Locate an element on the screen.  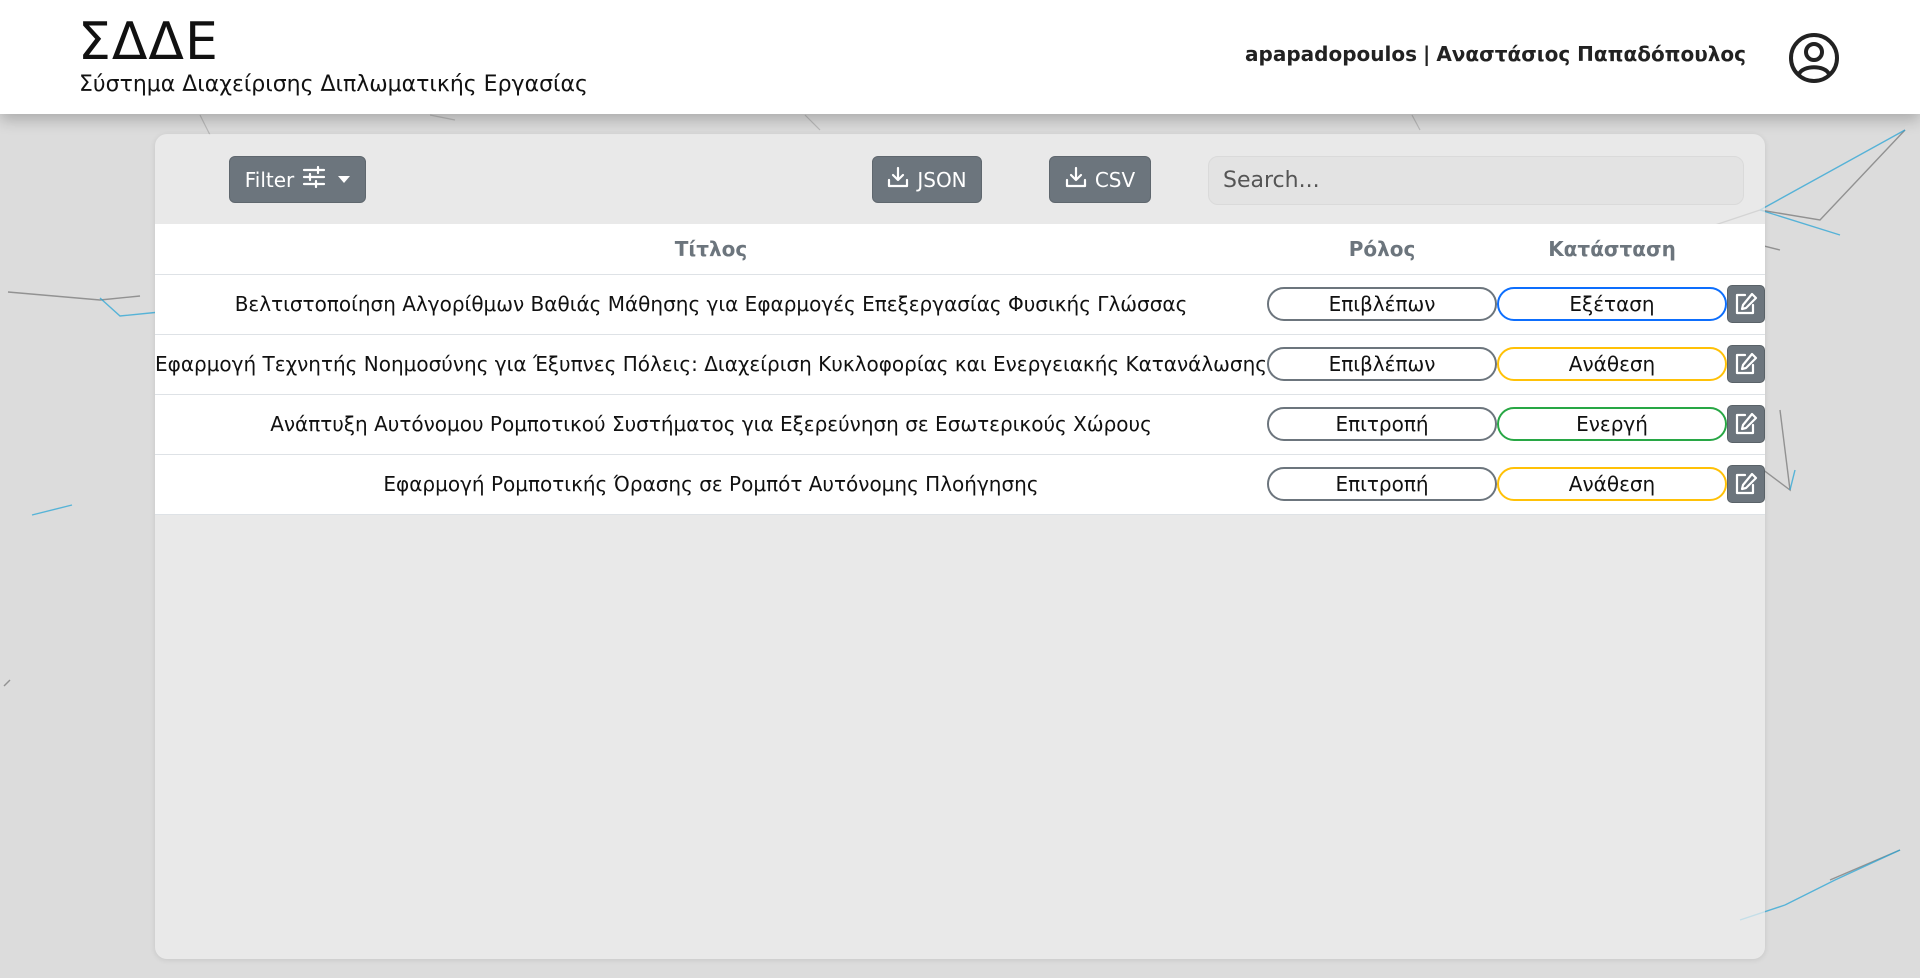
column-header-status: Κατάσταση is located at coordinates (1612, 249).